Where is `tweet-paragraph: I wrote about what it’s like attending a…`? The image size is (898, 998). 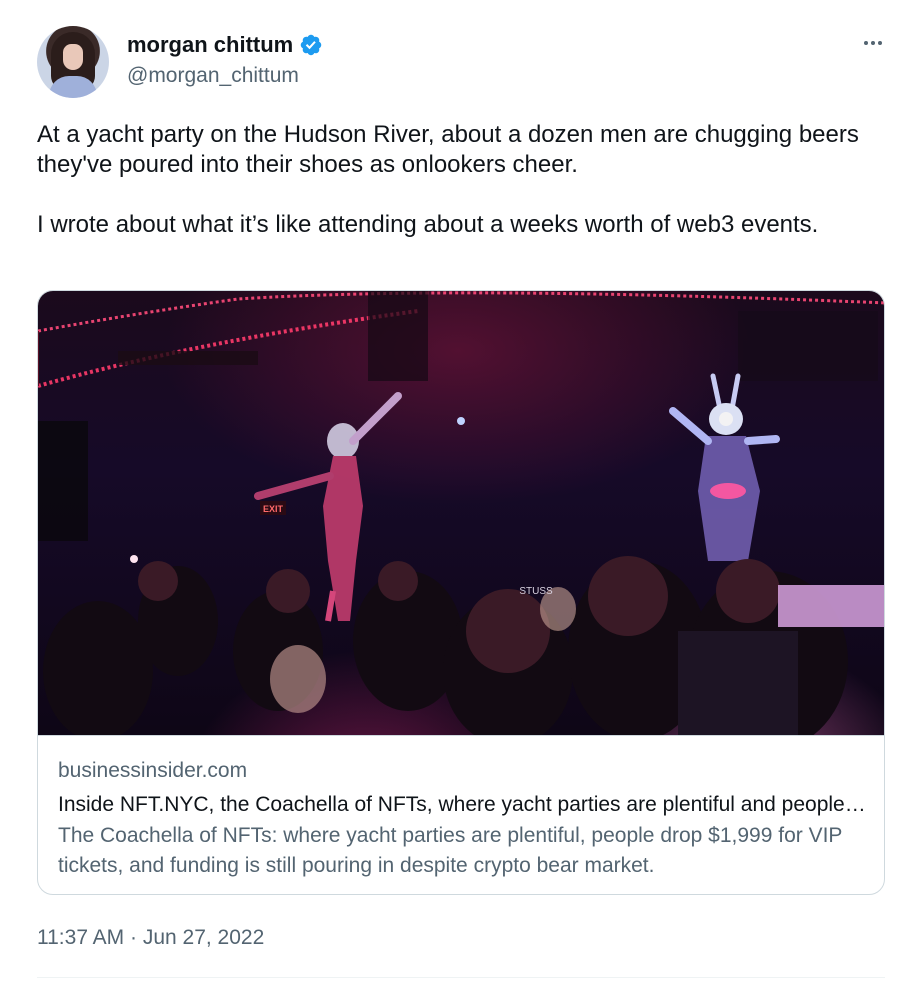
tweet-paragraph: I wrote about what it’s like attending a… is located at coordinates (428, 224).